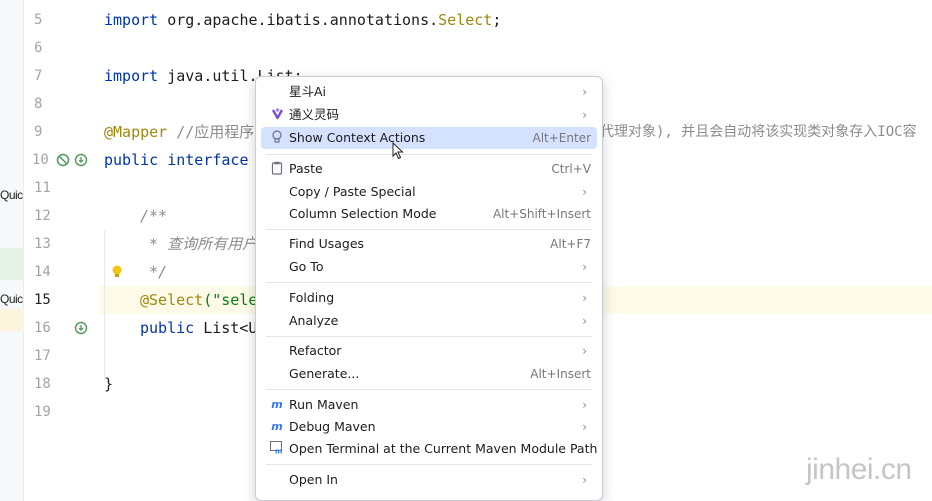 The height and width of the screenshot is (501, 932). What do you see at coordinates (314, 114) in the screenshot?
I see `menu-item-label: 通义灵码` at bounding box center [314, 114].